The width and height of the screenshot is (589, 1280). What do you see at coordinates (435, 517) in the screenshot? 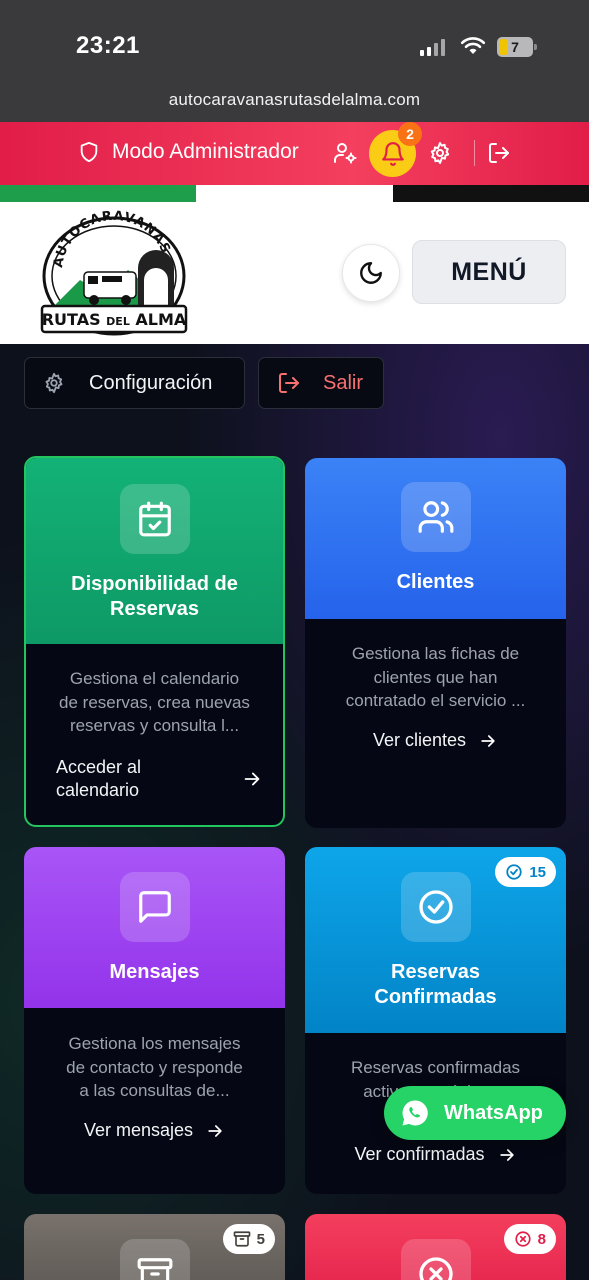
I see `users-icon` at bounding box center [435, 517].